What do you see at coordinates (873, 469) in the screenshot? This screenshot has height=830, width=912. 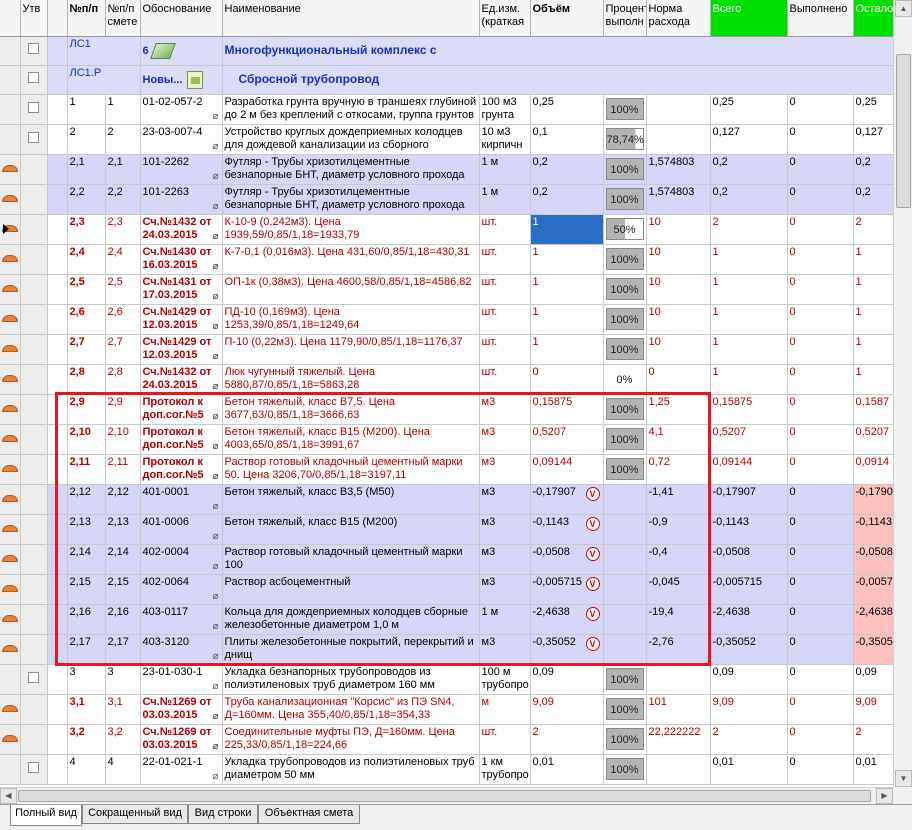 I see `cell-remain: 0,0914` at bounding box center [873, 469].